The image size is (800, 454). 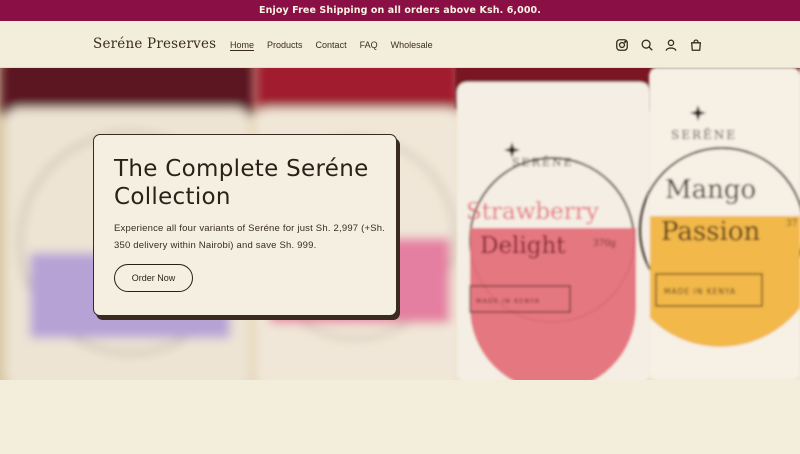 What do you see at coordinates (622, 45) in the screenshot?
I see `instagram-icon` at bounding box center [622, 45].